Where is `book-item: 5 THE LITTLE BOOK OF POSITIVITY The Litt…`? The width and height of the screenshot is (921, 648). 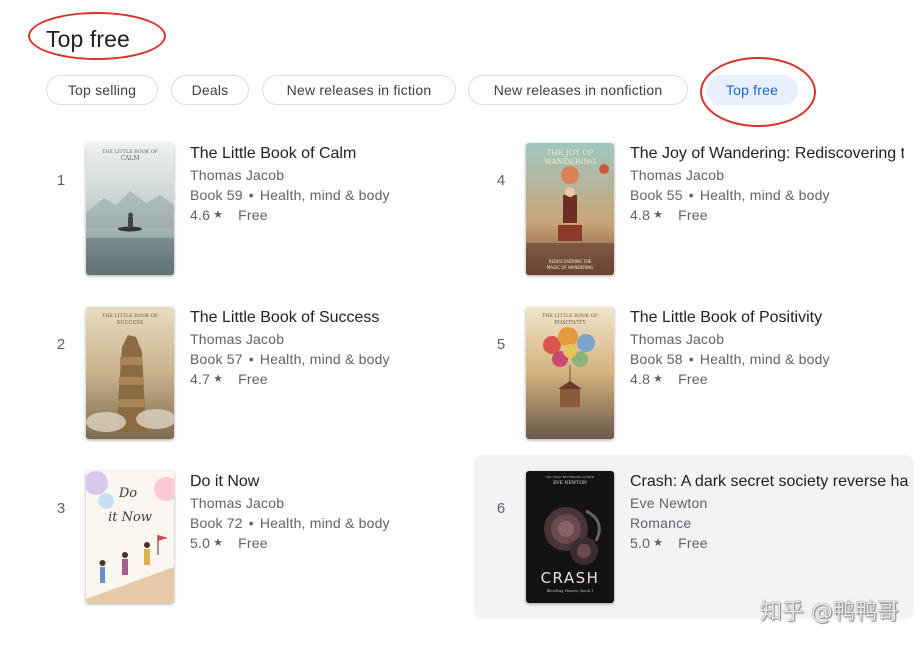 book-item: 5 THE LITTLE BOOK OF POSITIVITY The Litt… is located at coordinates (695, 376).